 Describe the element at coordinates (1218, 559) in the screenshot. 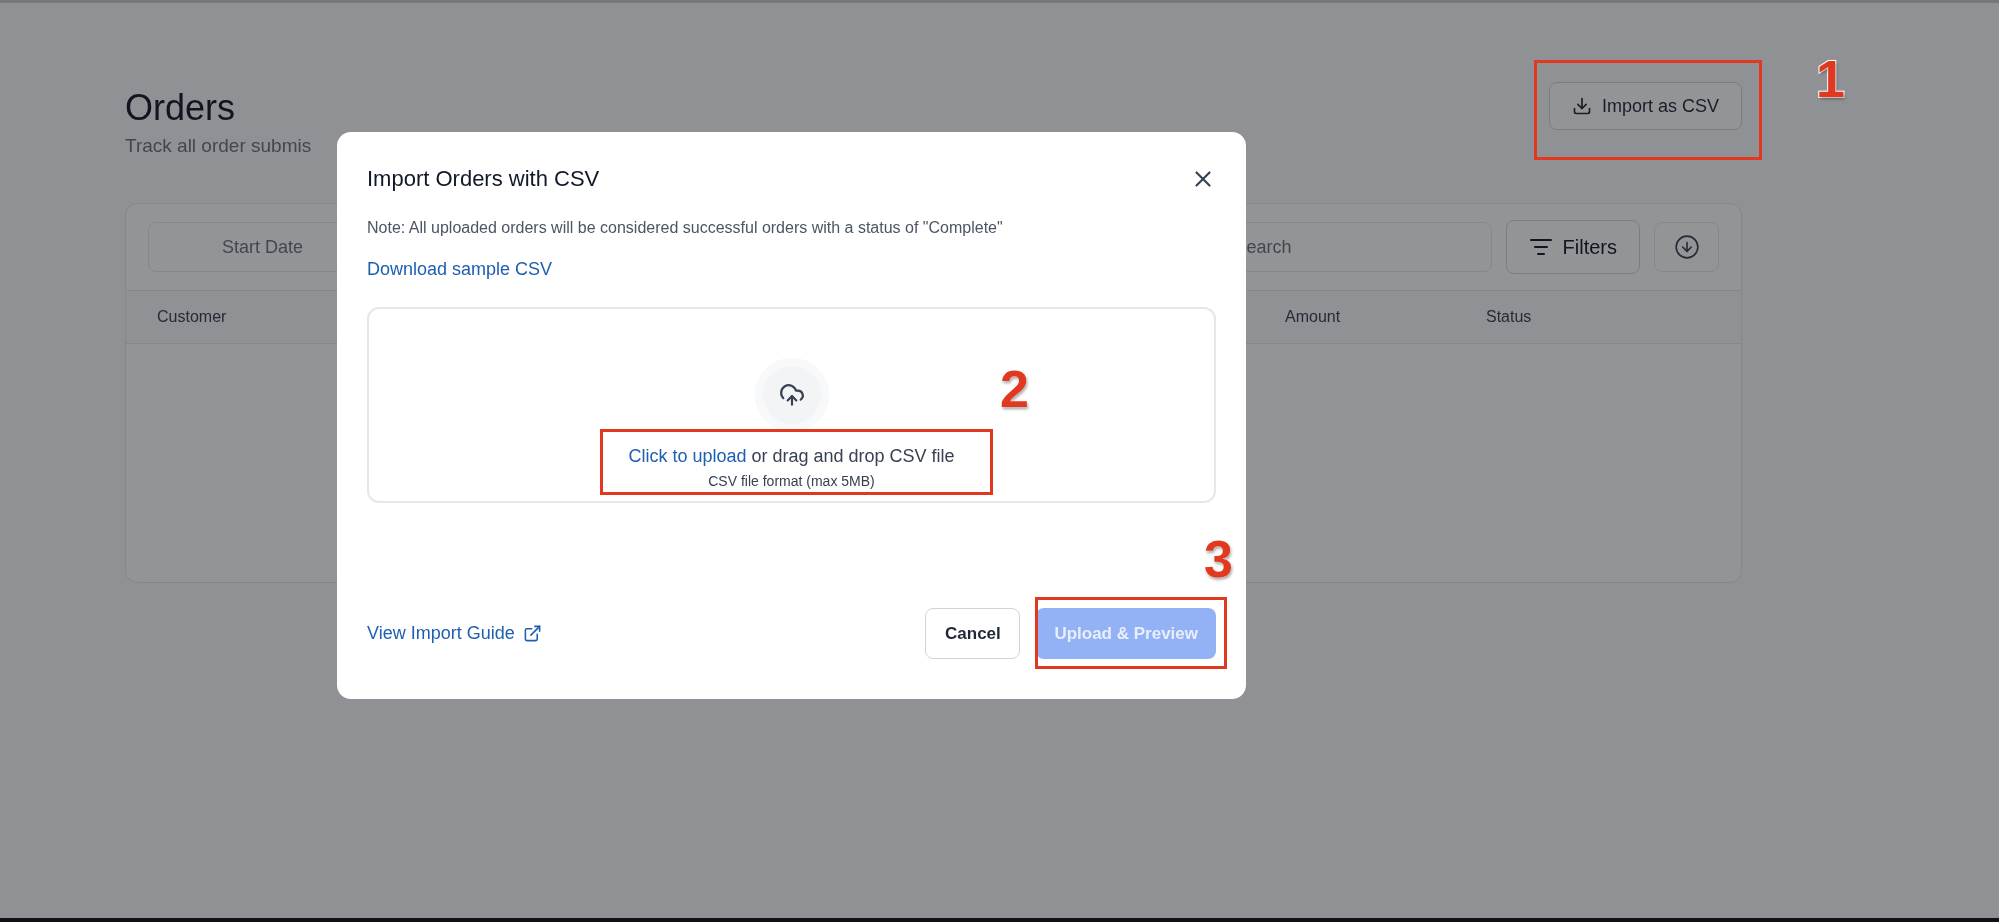

I see `annotation-number: 3` at that location.